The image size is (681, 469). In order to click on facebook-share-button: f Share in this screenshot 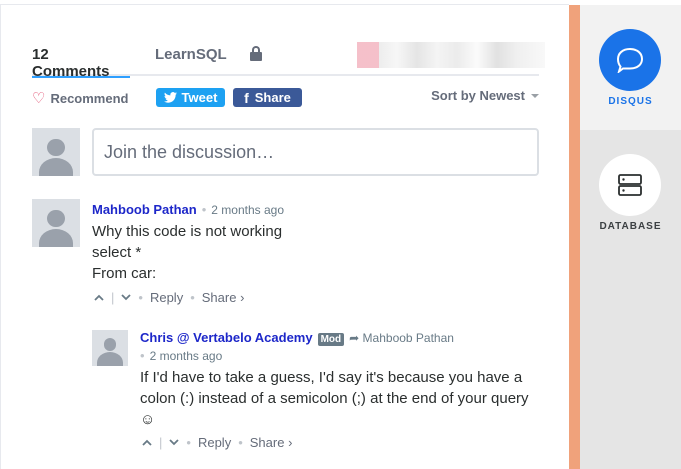, I will do `click(267, 97)`.